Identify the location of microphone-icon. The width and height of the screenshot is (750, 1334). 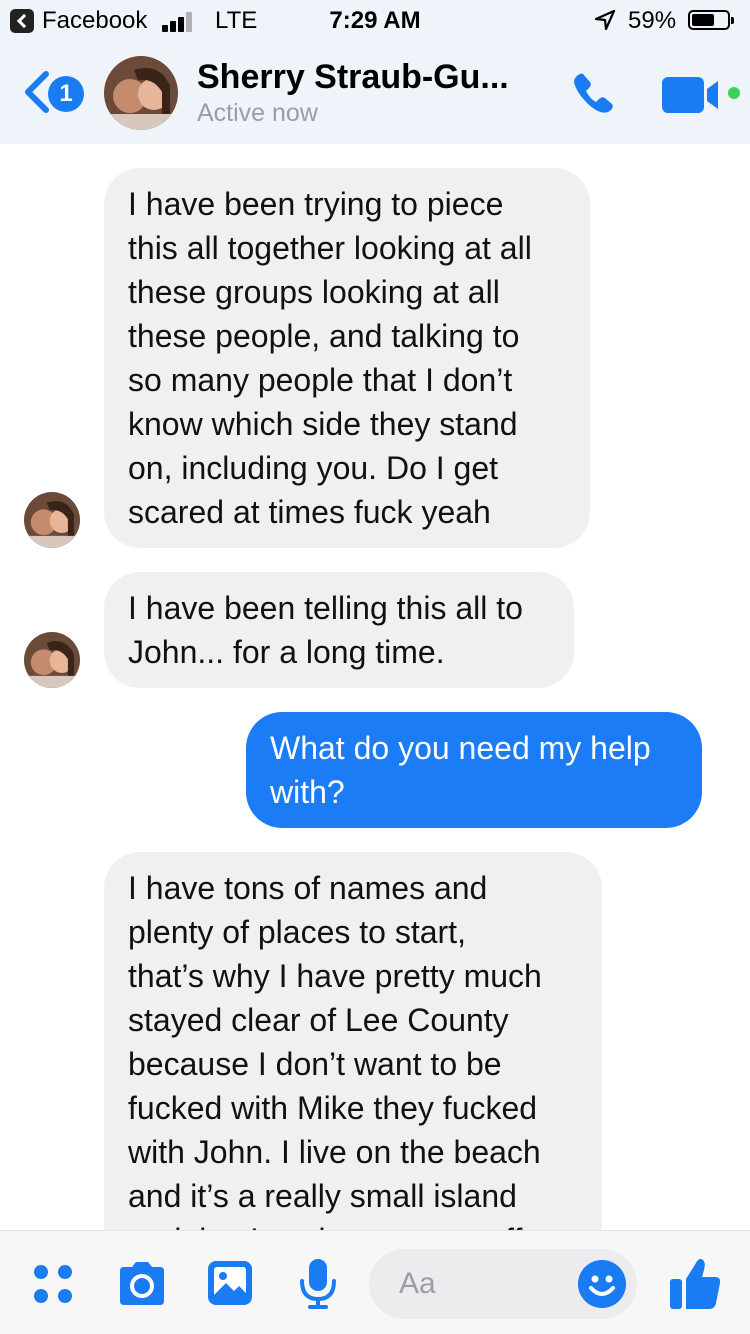
(318, 1284).